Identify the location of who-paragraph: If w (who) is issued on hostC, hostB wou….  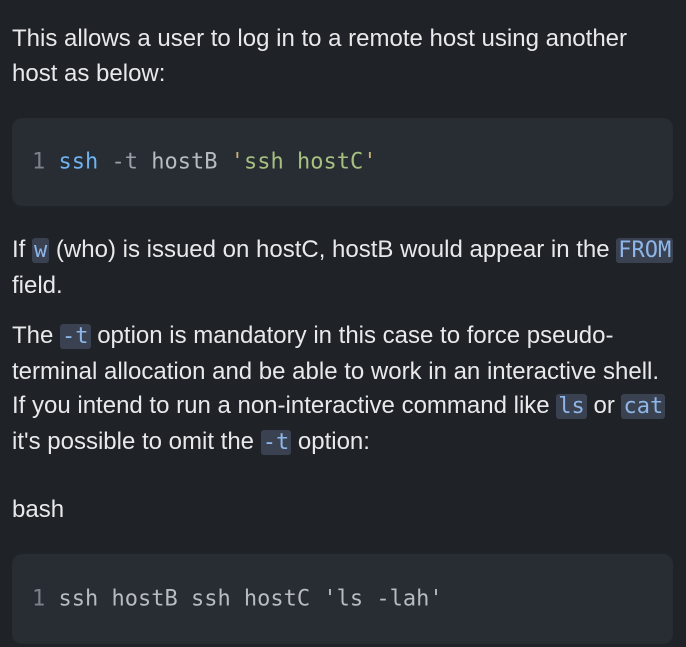
(343, 268).